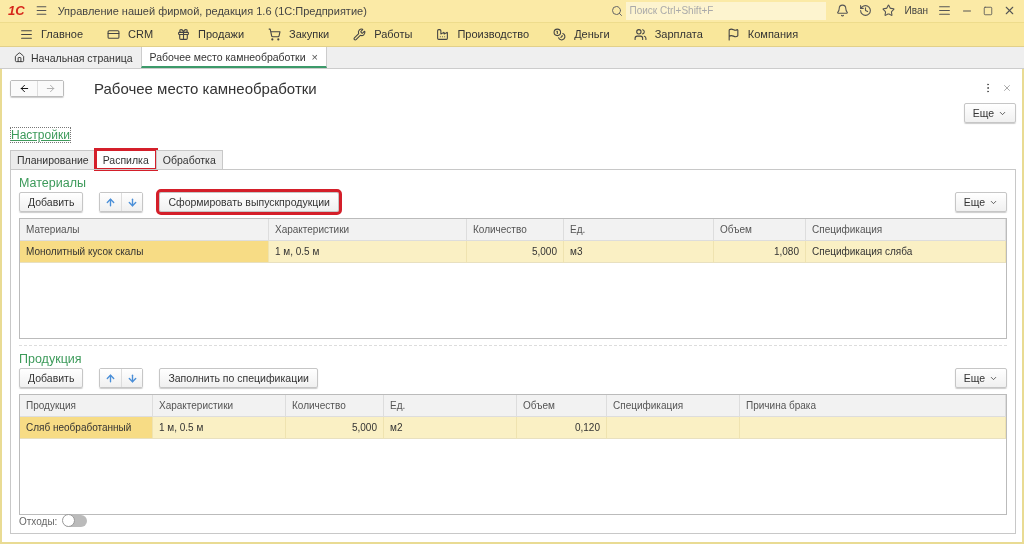 The height and width of the screenshot is (544, 1024). Describe the element at coordinates (51, 359) in the screenshot. I see `section-title: Продукция` at that location.